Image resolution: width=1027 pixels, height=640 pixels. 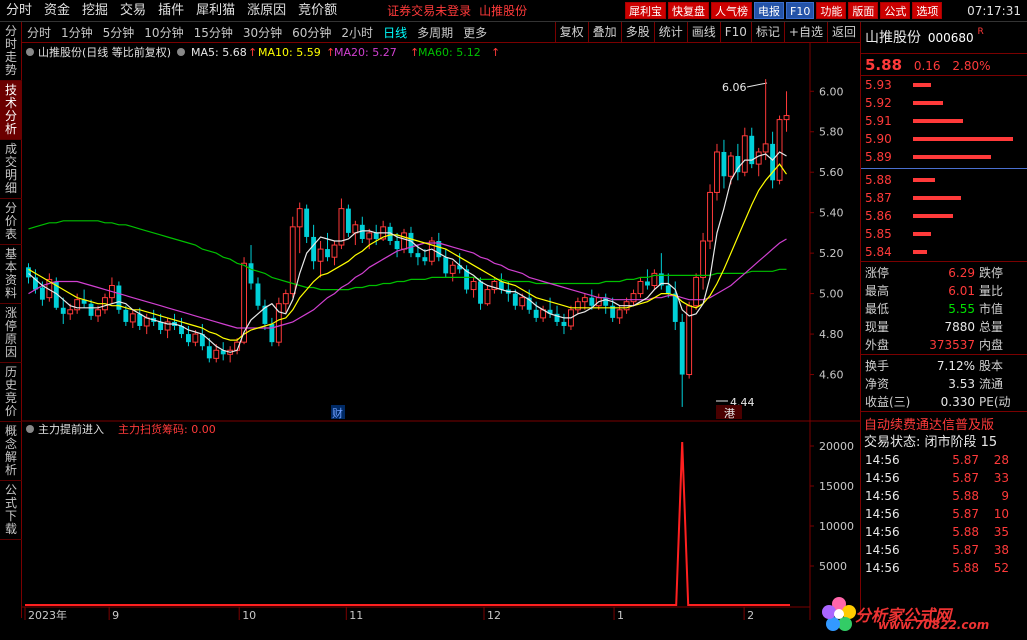 I want to click on tool-huaxian: 画线, so click(x=703, y=32).